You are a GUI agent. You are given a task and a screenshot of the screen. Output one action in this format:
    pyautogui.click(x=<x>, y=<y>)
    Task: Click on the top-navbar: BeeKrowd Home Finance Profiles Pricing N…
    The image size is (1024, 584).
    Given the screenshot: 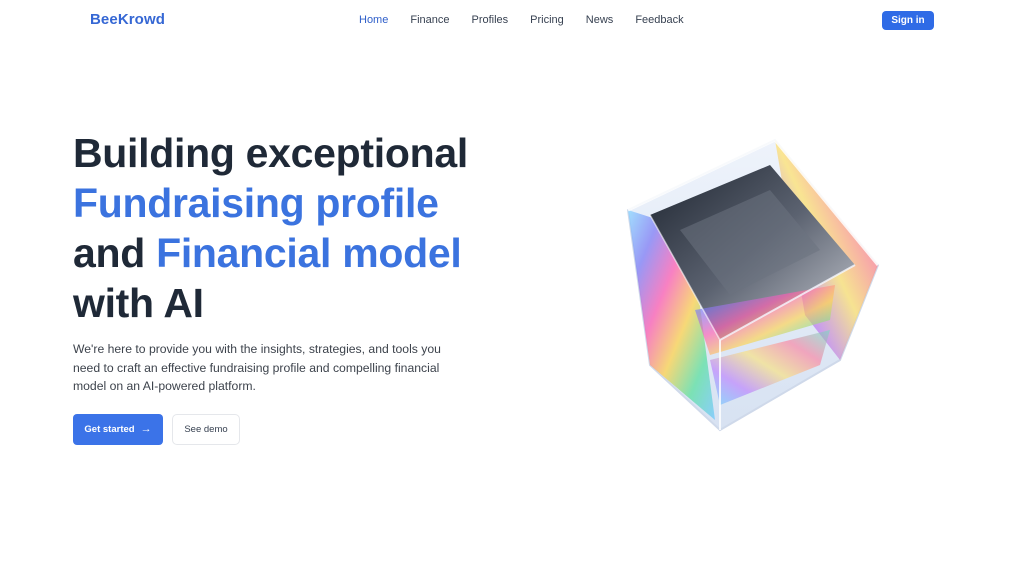 What is the action you would take?
    pyautogui.click(x=512, y=21)
    